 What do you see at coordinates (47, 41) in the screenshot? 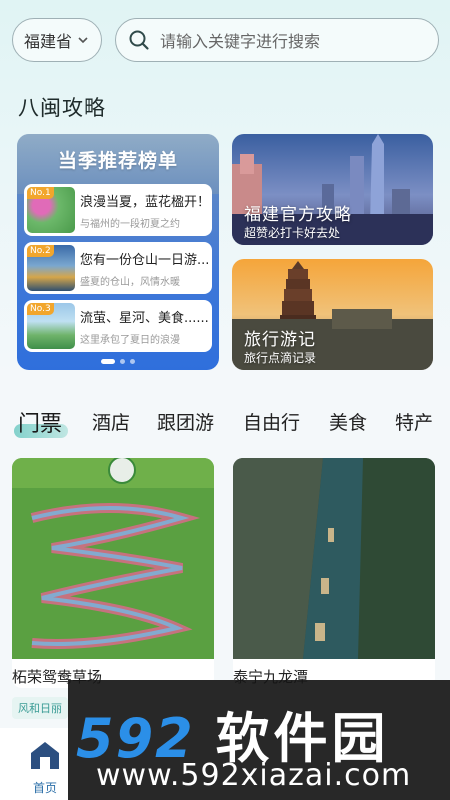
I see `province-label: 福建省` at bounding box center [47, 41].